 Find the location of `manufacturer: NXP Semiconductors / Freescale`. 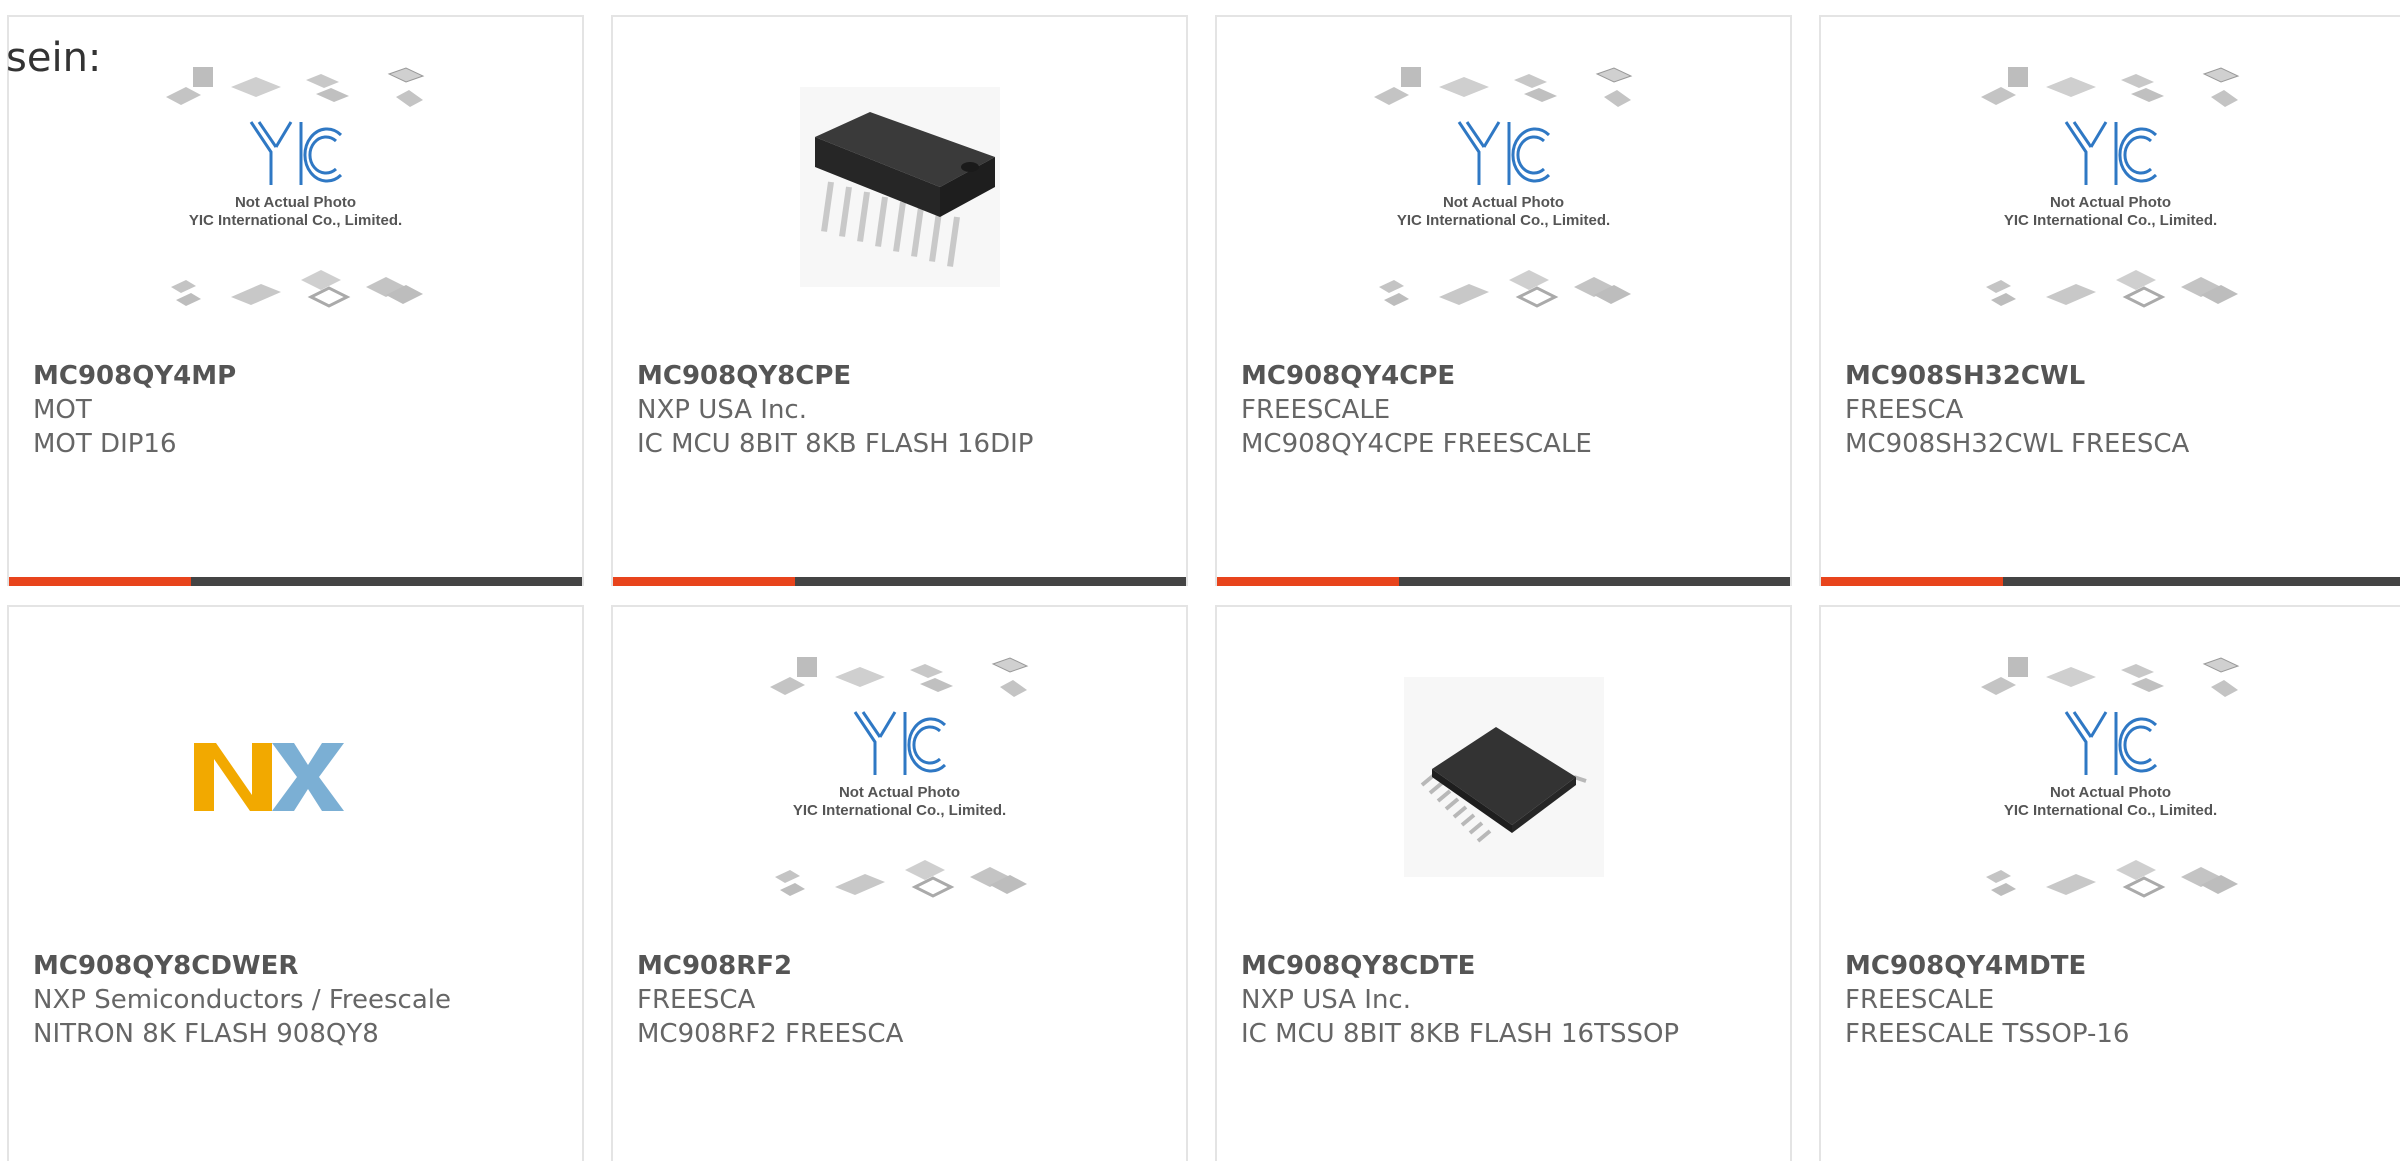

manufacturer: NXP Semiconductors / Freescale is located at coordinates (242, 1000).